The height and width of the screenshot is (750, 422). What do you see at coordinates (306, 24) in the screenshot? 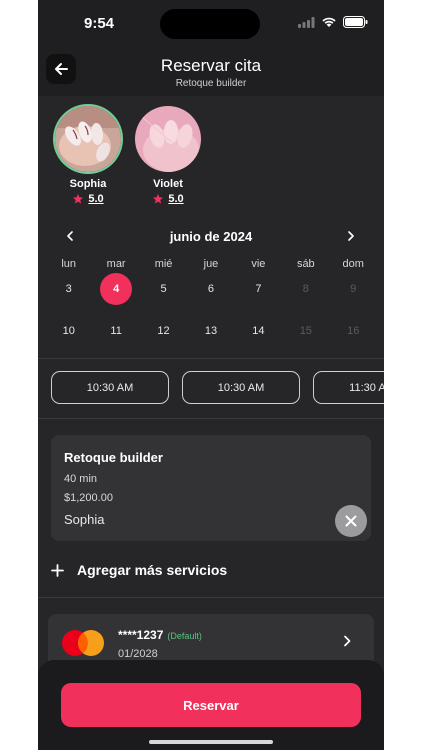
I see `signal-icon` at bounding box center [306, 24].